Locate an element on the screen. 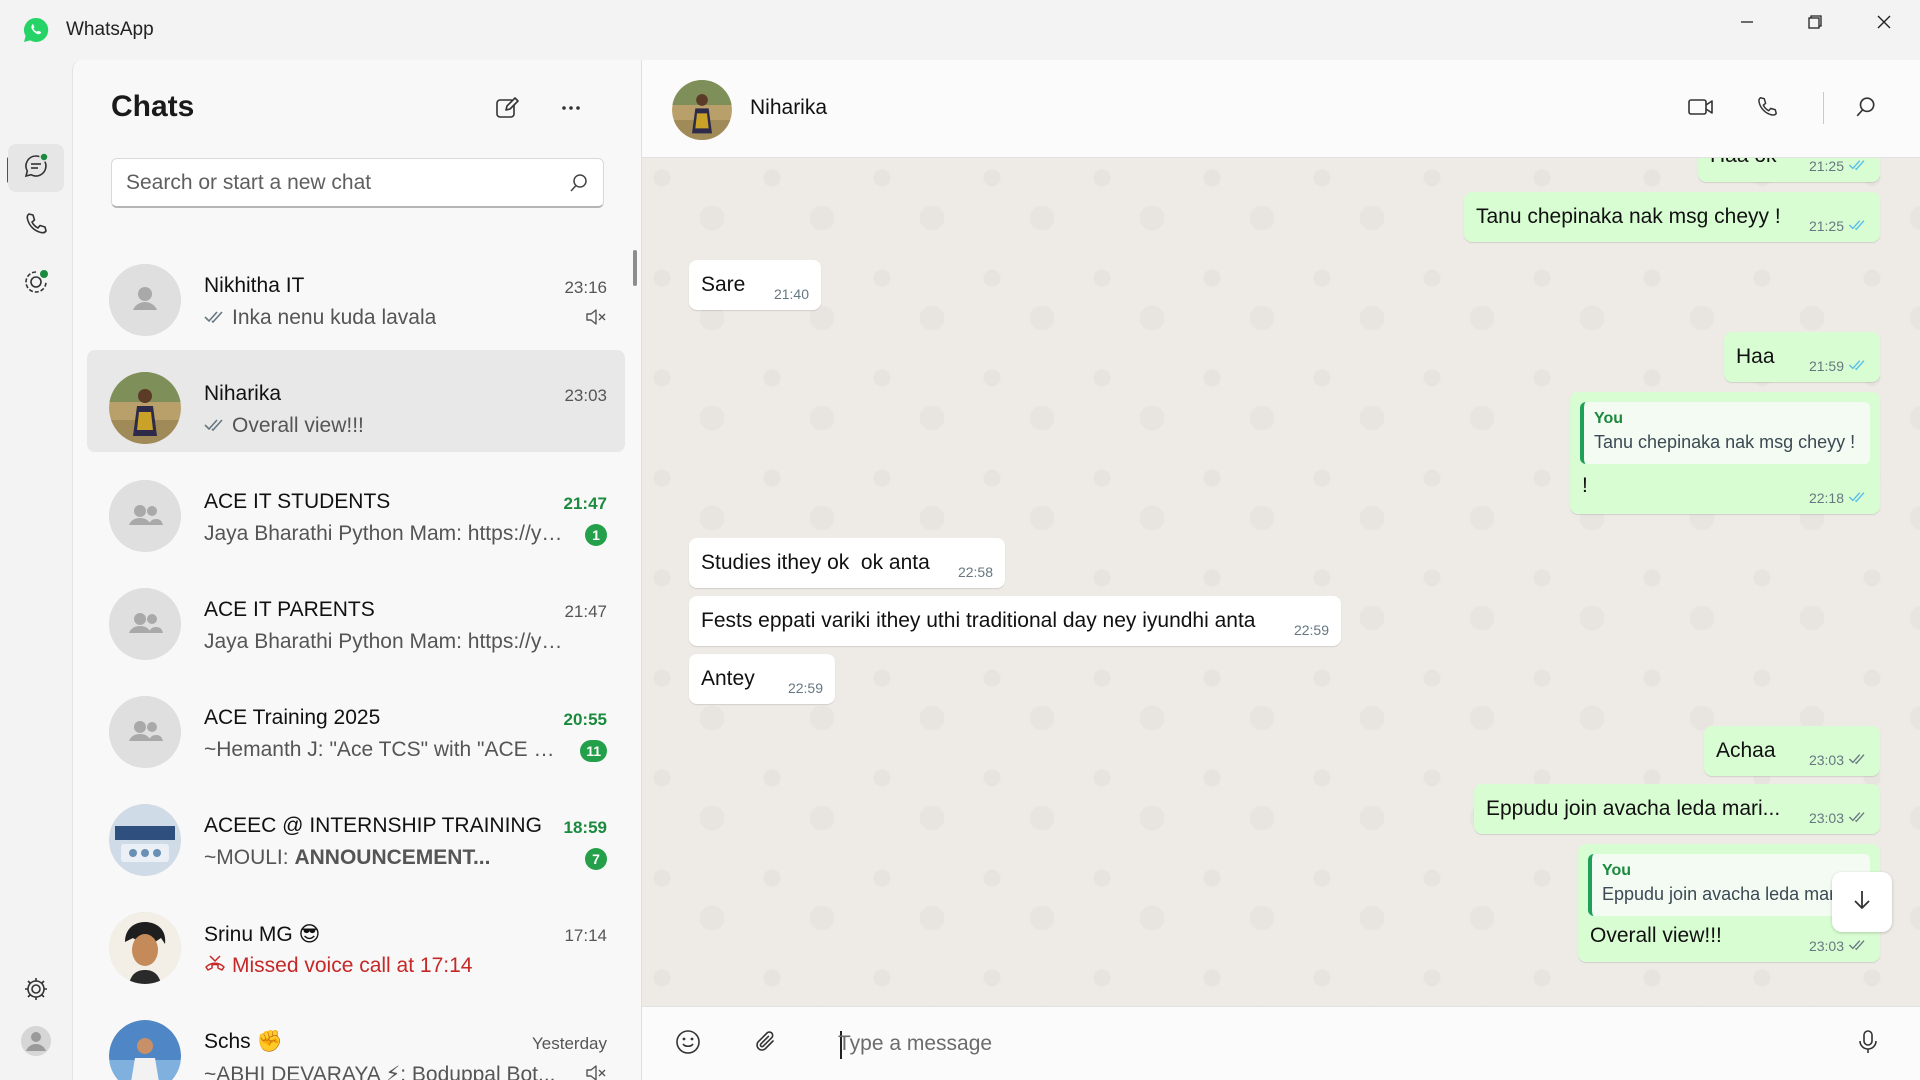 The image size is (1920, 1080). message-time: 22:18 is located at coordinates (1826, 498).